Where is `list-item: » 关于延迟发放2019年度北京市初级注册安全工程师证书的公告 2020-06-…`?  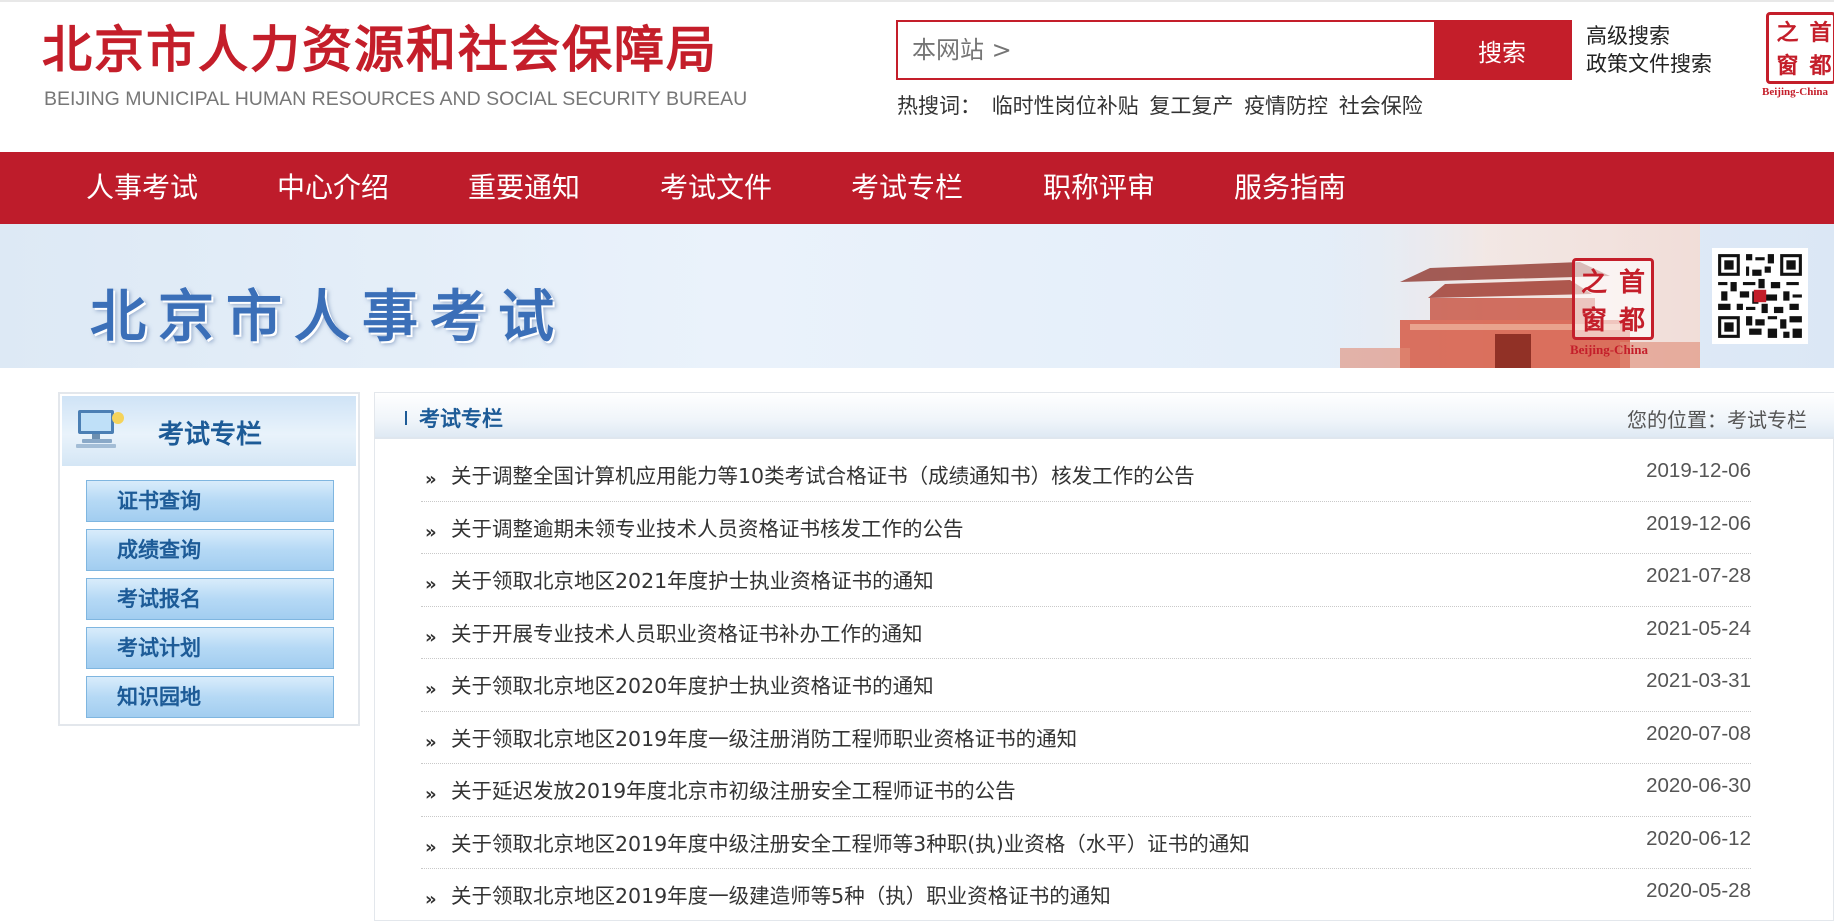 list-item: » 关于延迟发放2019年度北京市初级注册安全工程师证书的公告 2020-06-… is located at coordinates (1086, 790).